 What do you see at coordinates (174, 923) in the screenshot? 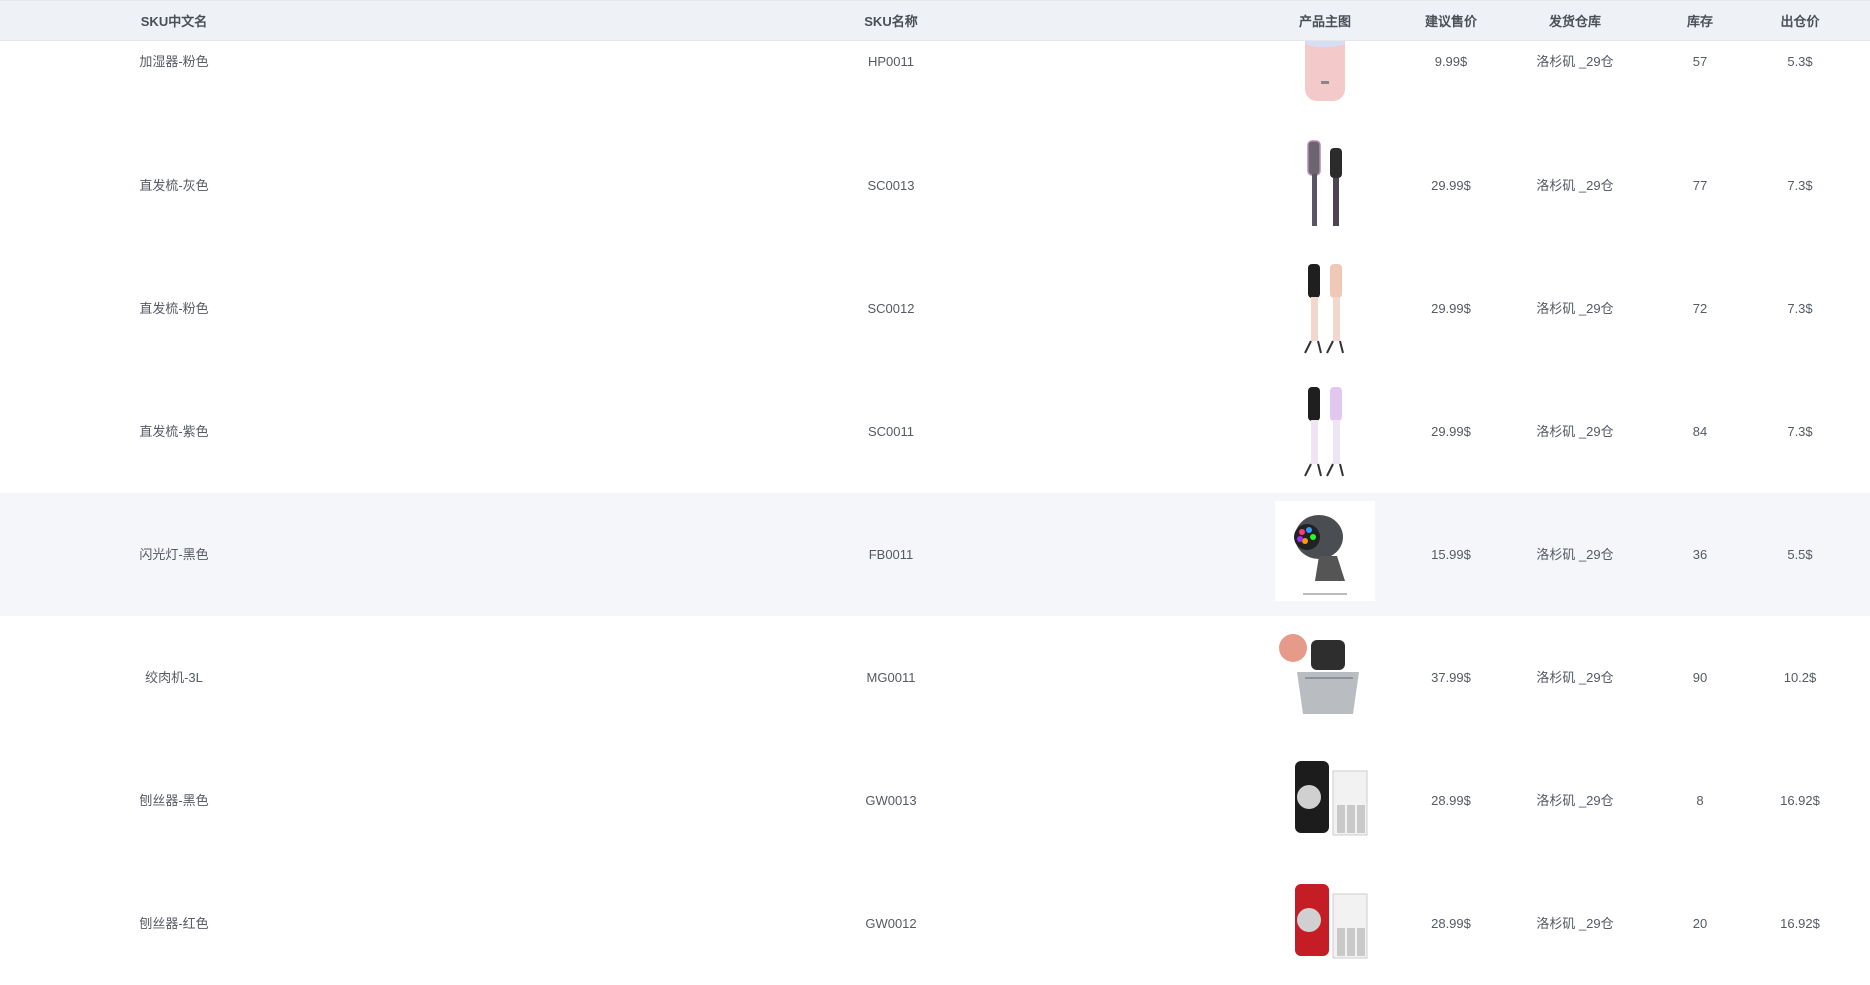
I see `cell-name-cn: 刨丝器-红色` at bounding box center [174, 923].